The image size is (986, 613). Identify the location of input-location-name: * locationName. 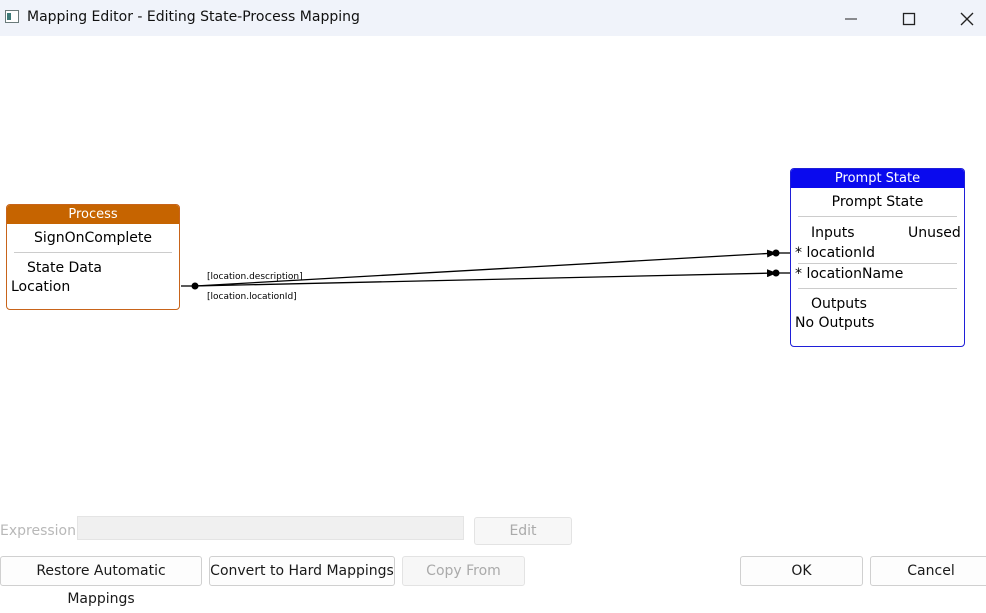
(849, 274).